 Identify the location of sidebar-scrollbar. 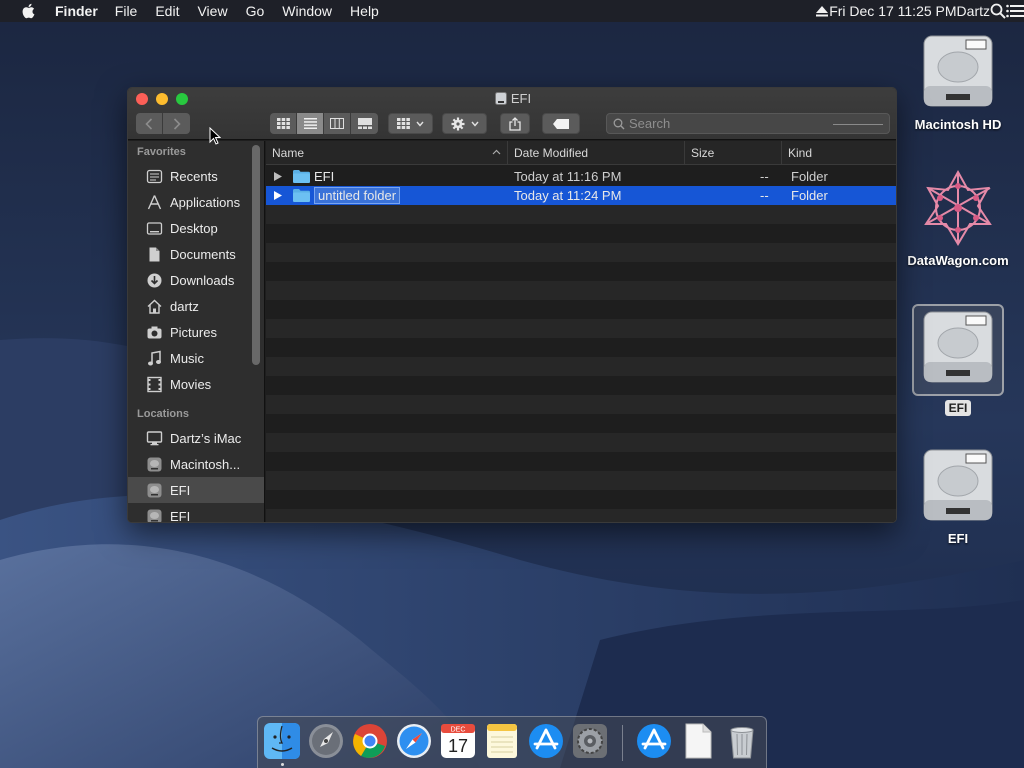
(256, 255).